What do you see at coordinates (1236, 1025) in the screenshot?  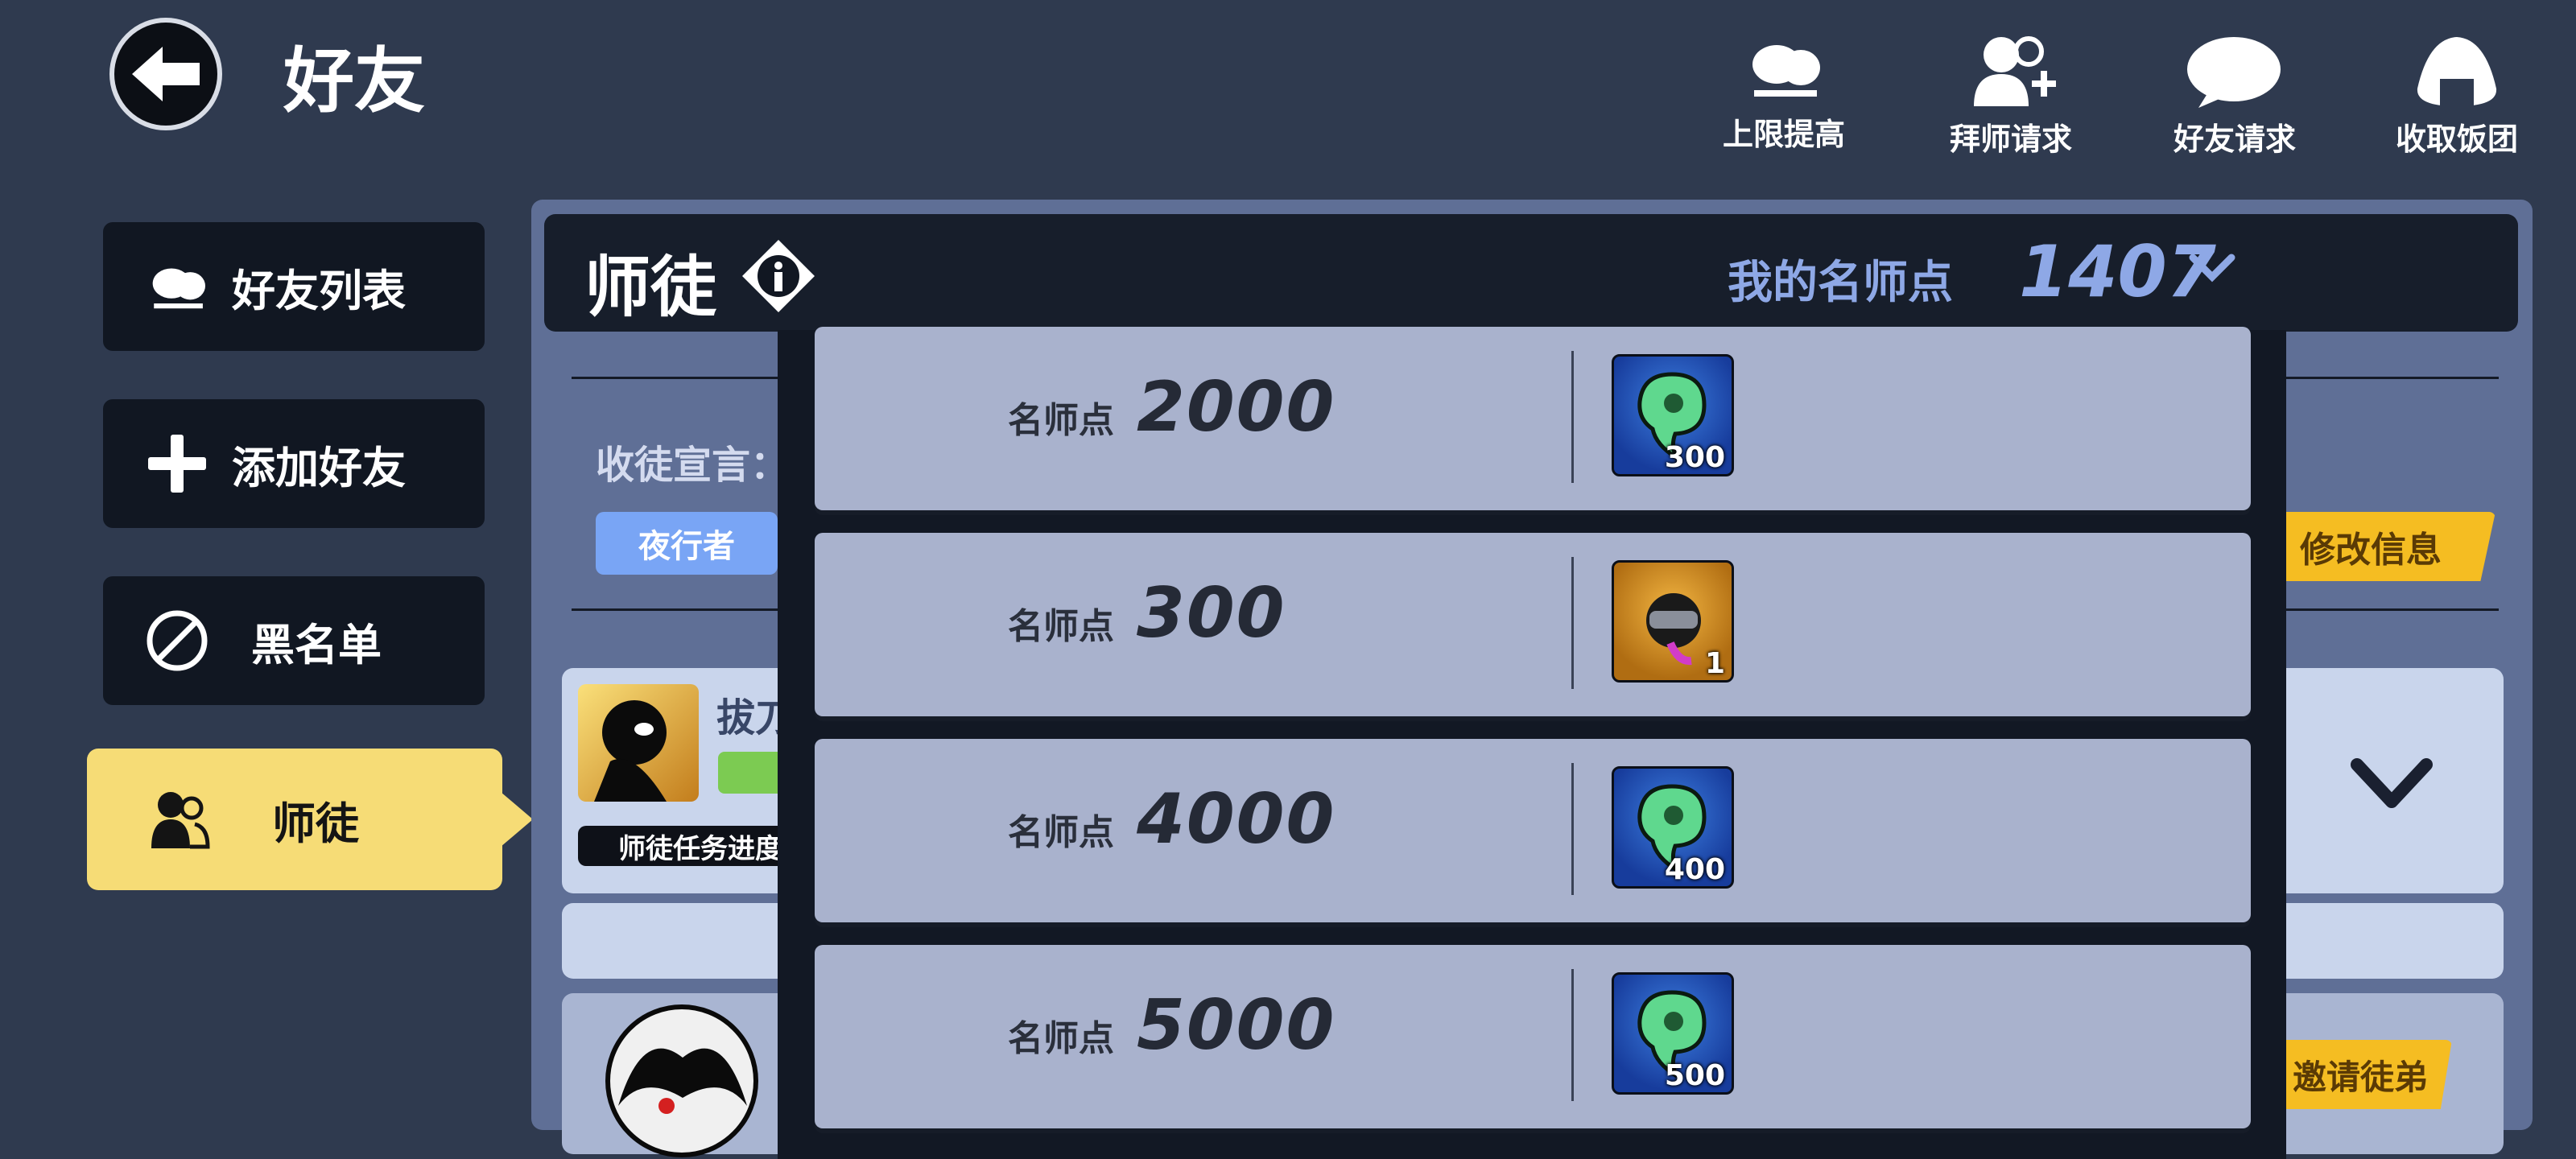 I see `reward-points-value: 5000` at bounding box center [1236, 1025].